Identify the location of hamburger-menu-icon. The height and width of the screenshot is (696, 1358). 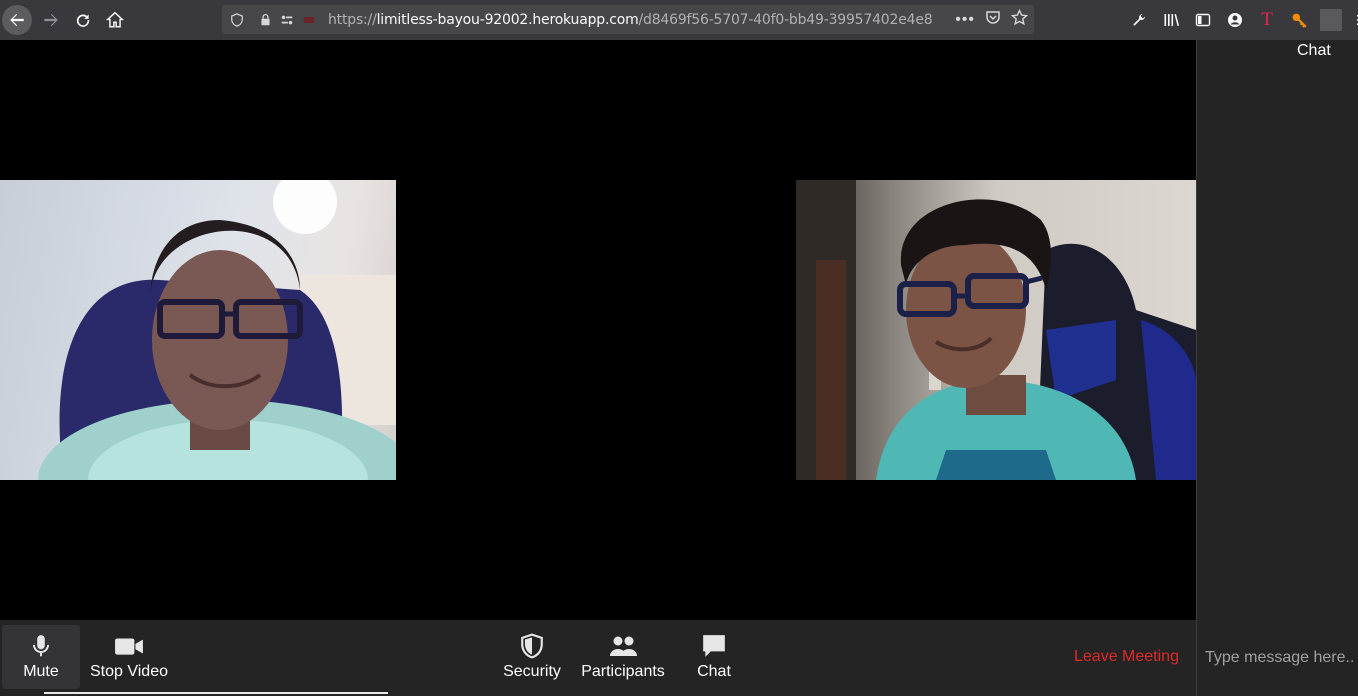
(1355, 20).